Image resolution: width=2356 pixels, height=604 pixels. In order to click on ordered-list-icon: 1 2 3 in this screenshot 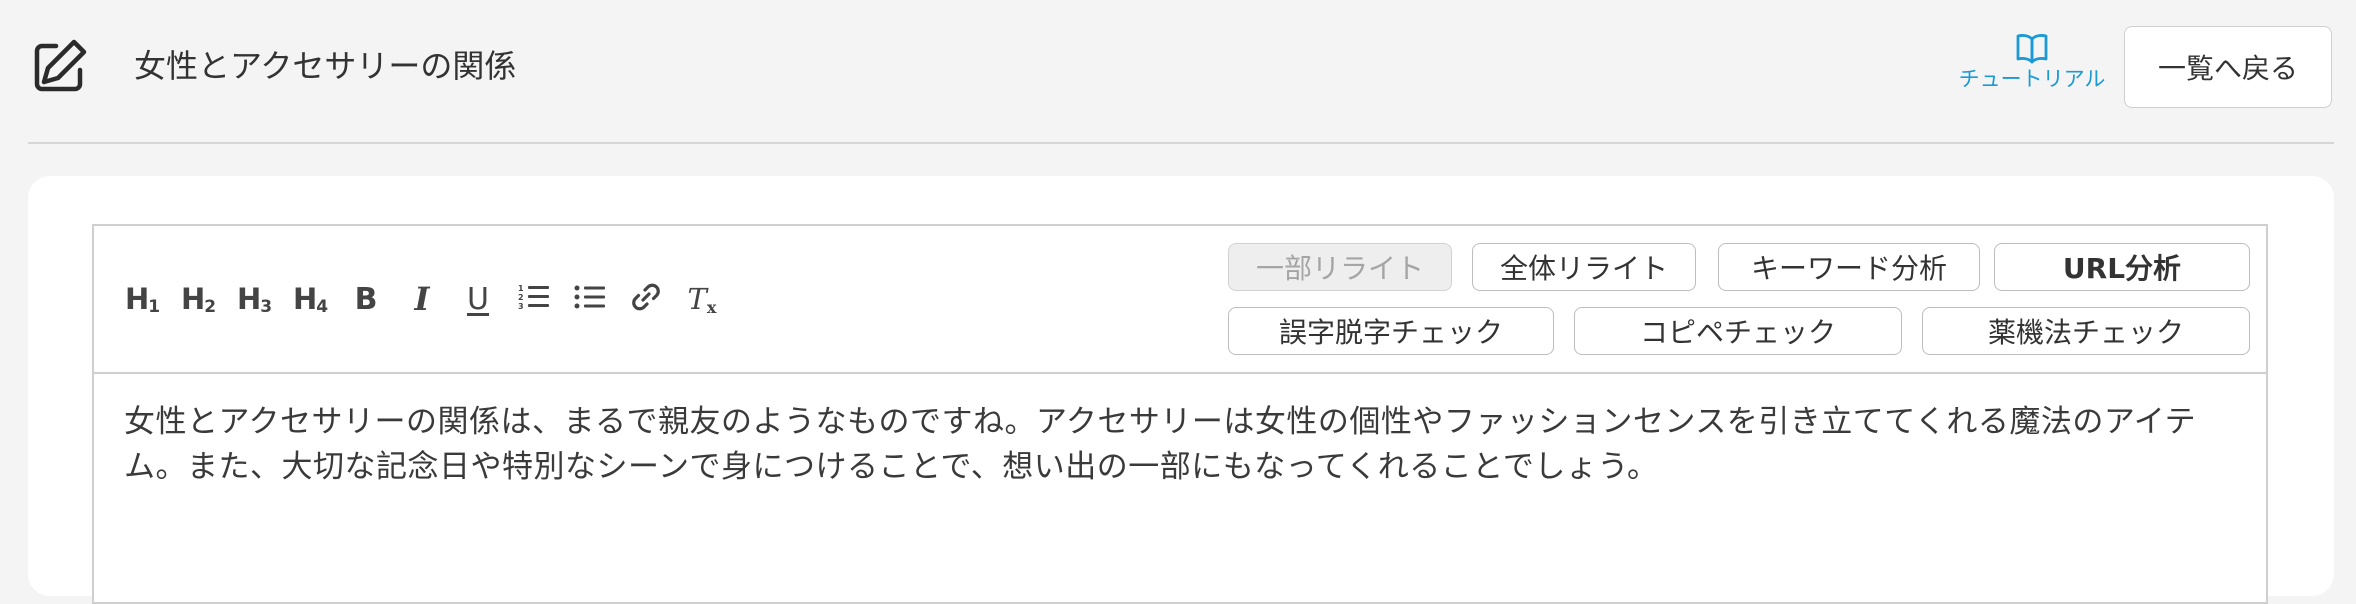, I will do `click(534, 299)`.